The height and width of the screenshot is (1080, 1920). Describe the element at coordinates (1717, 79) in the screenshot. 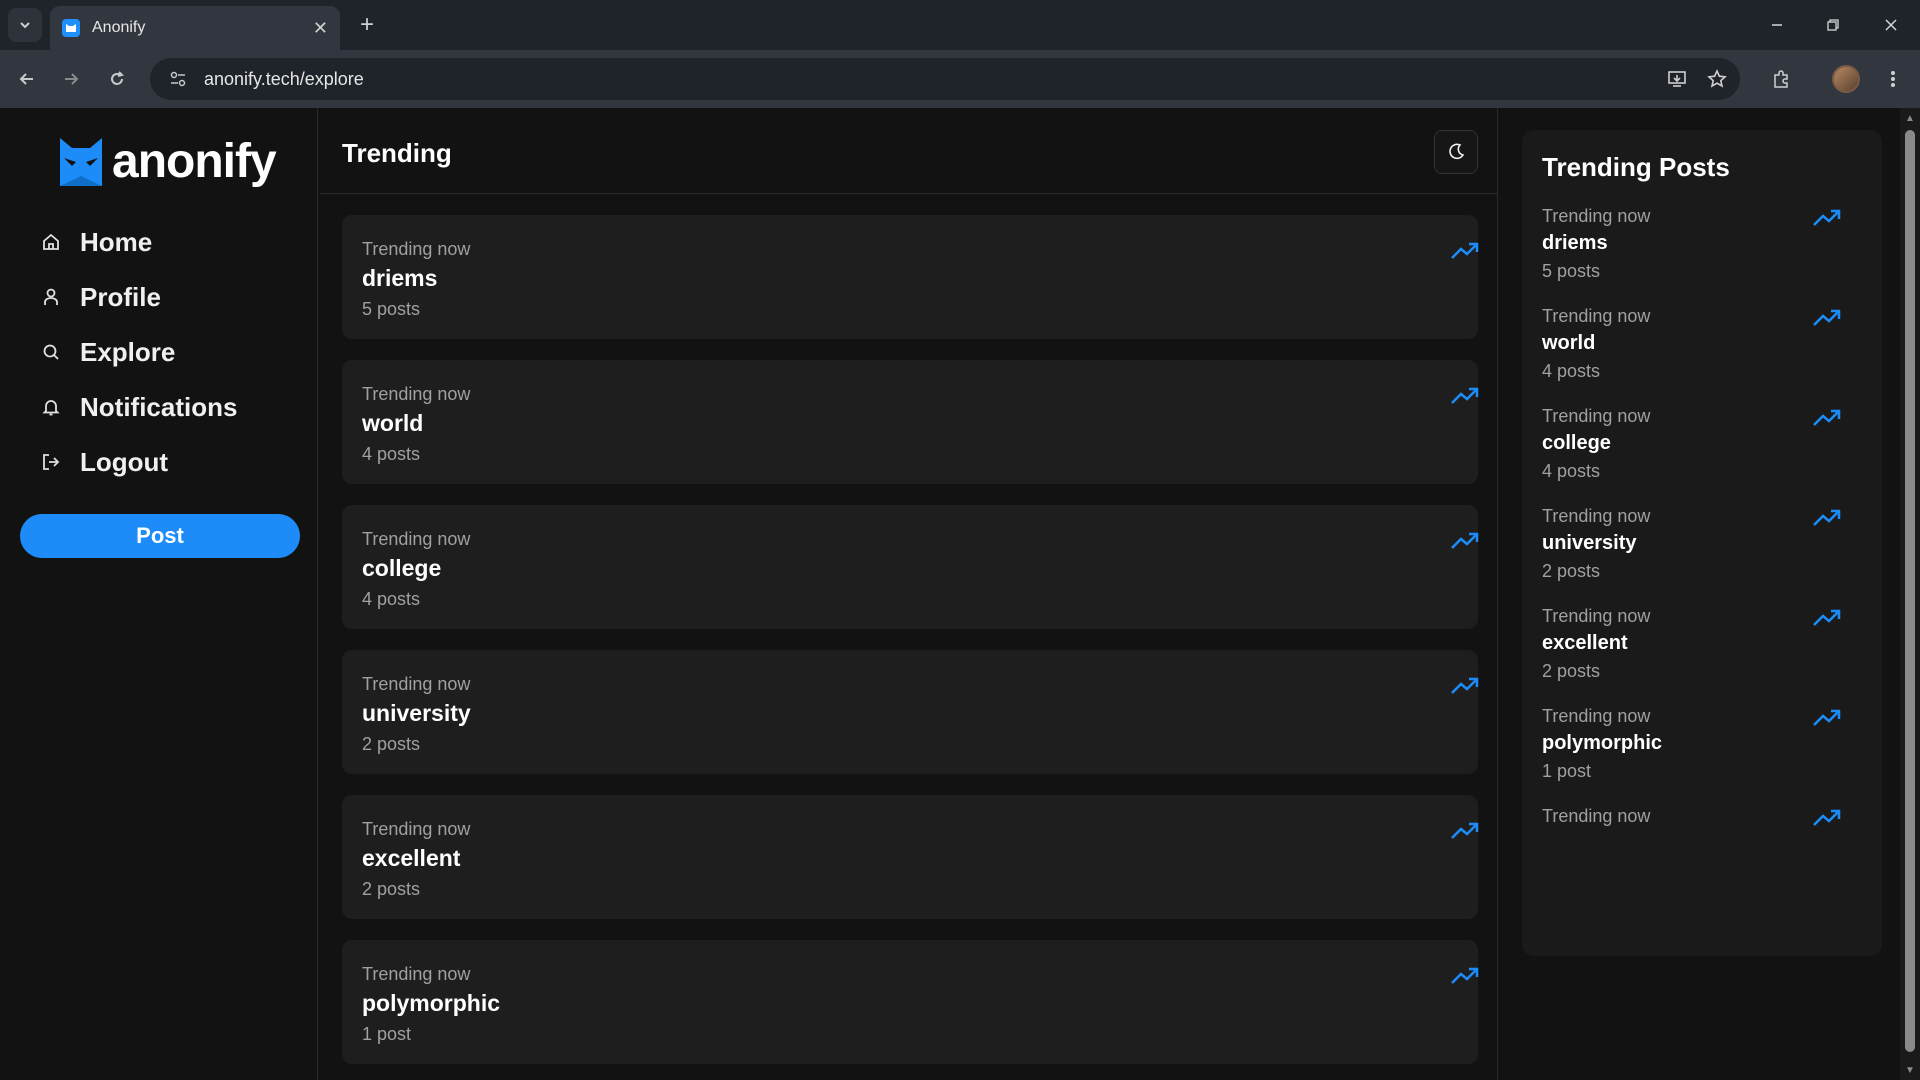

I see `bookmark-button` at that location.